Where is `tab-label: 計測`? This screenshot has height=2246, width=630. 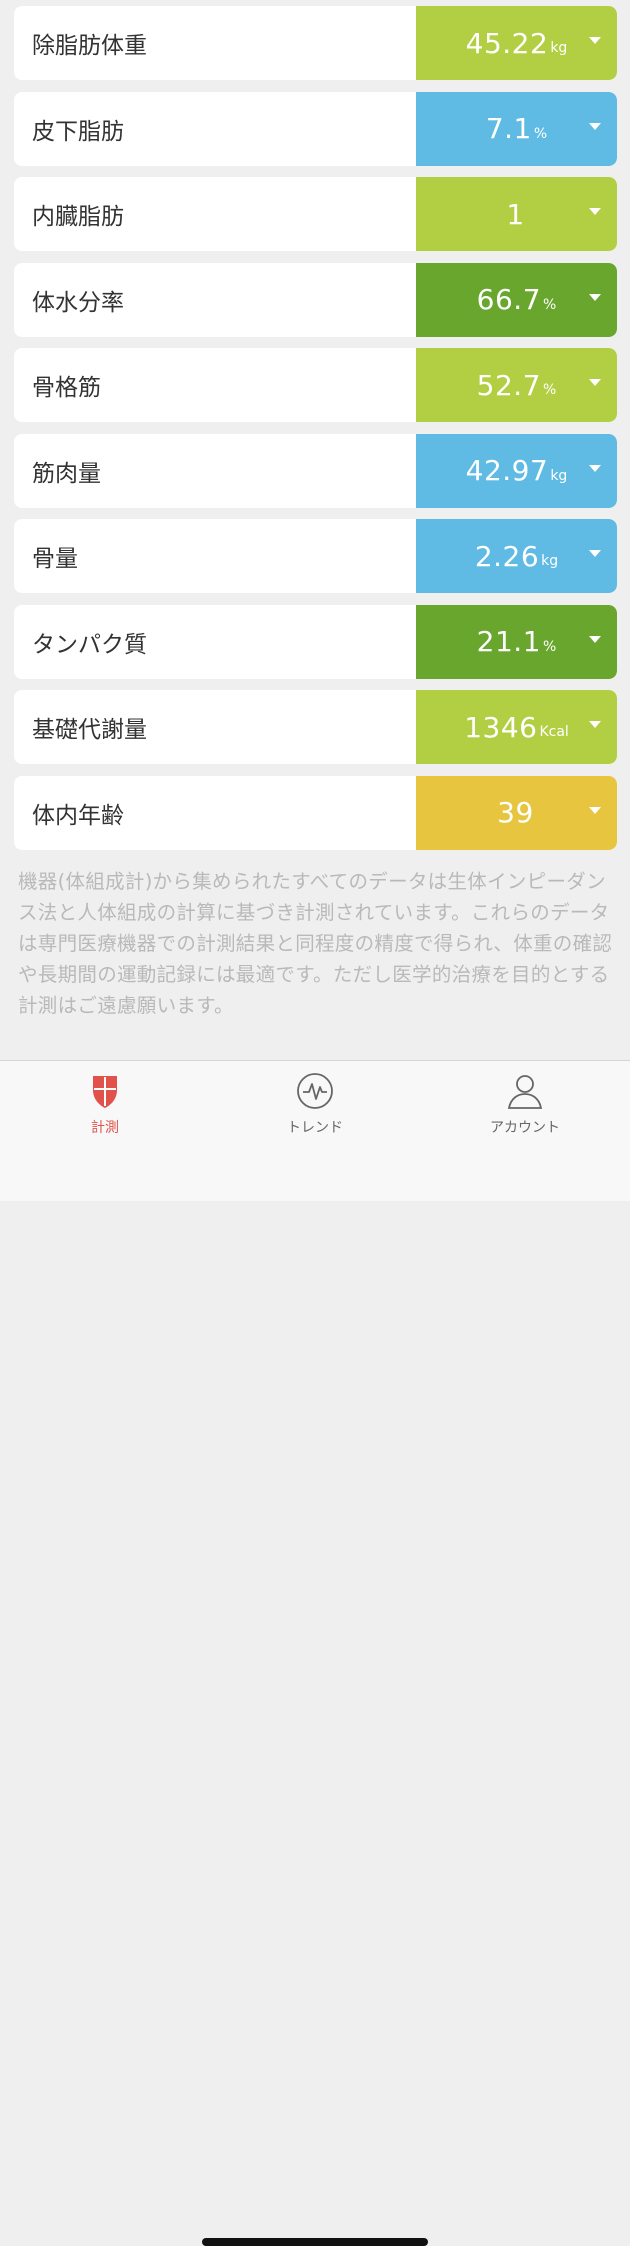 tab-label: 計測 is located at coordinates (105, 1128).